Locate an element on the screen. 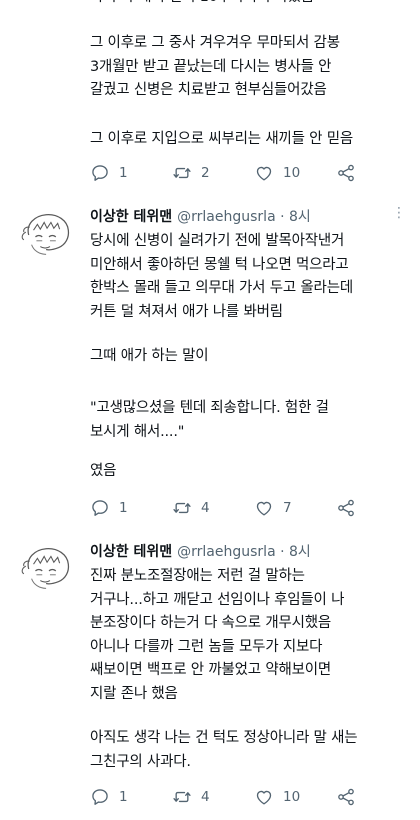  tweet-text-line: 였음 is located at coordinates (103, 471).